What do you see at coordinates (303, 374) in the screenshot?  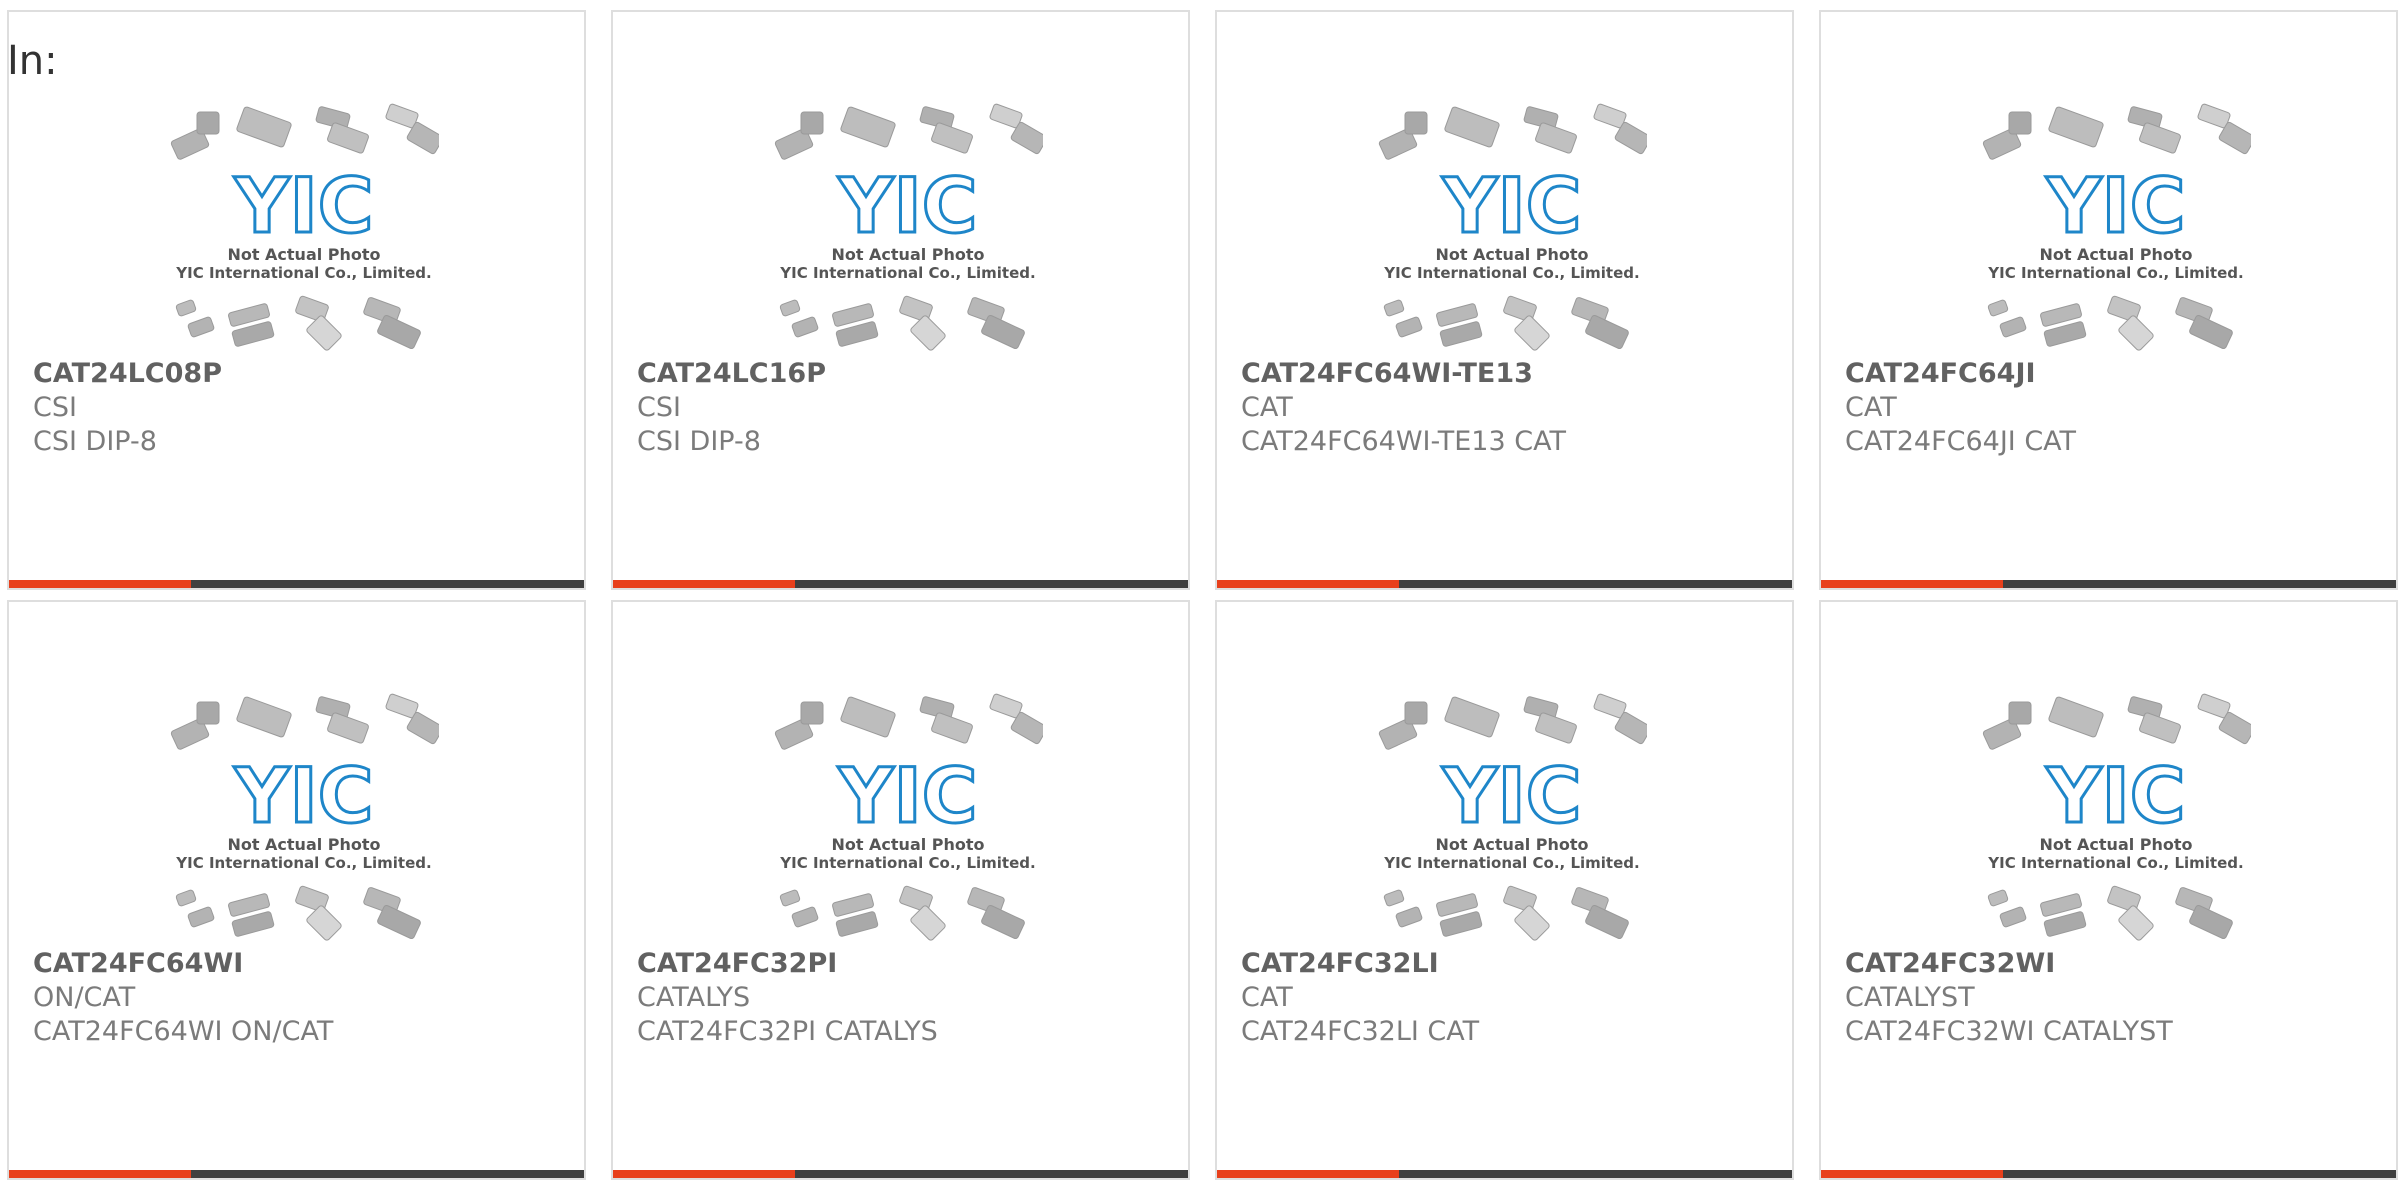 I see `part-number: CAT24LC08P` at bounding box center [303, 374].